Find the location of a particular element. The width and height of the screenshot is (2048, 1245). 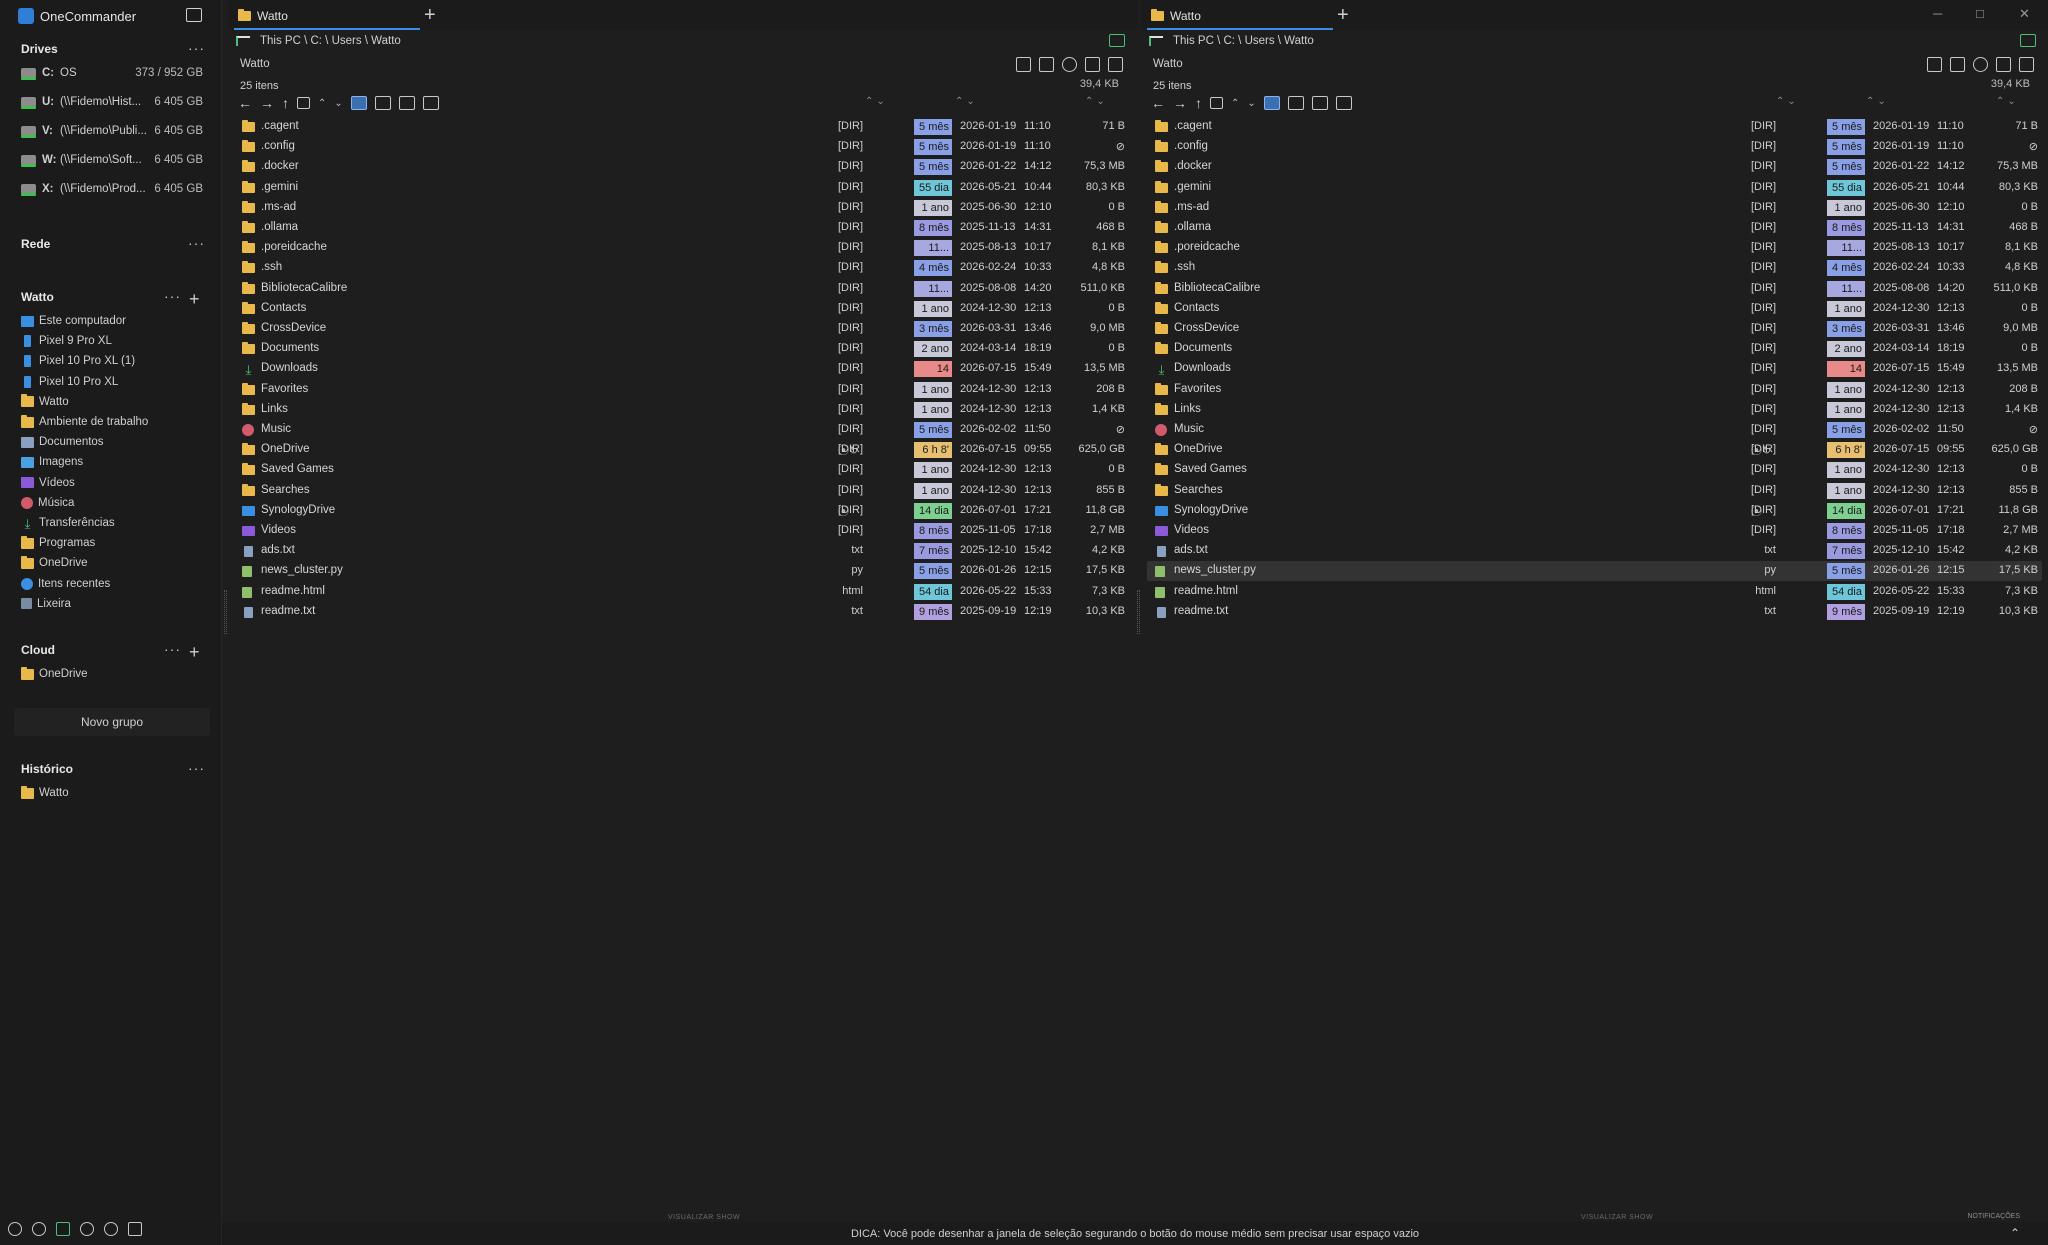

notifications-label: NOTIFICAÇÕES is located at coordinates (1993, 1216).